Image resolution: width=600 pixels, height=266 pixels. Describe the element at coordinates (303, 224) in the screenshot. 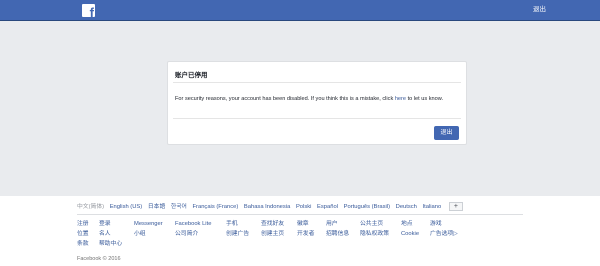

I see `footer-link: 徽章` at that location.